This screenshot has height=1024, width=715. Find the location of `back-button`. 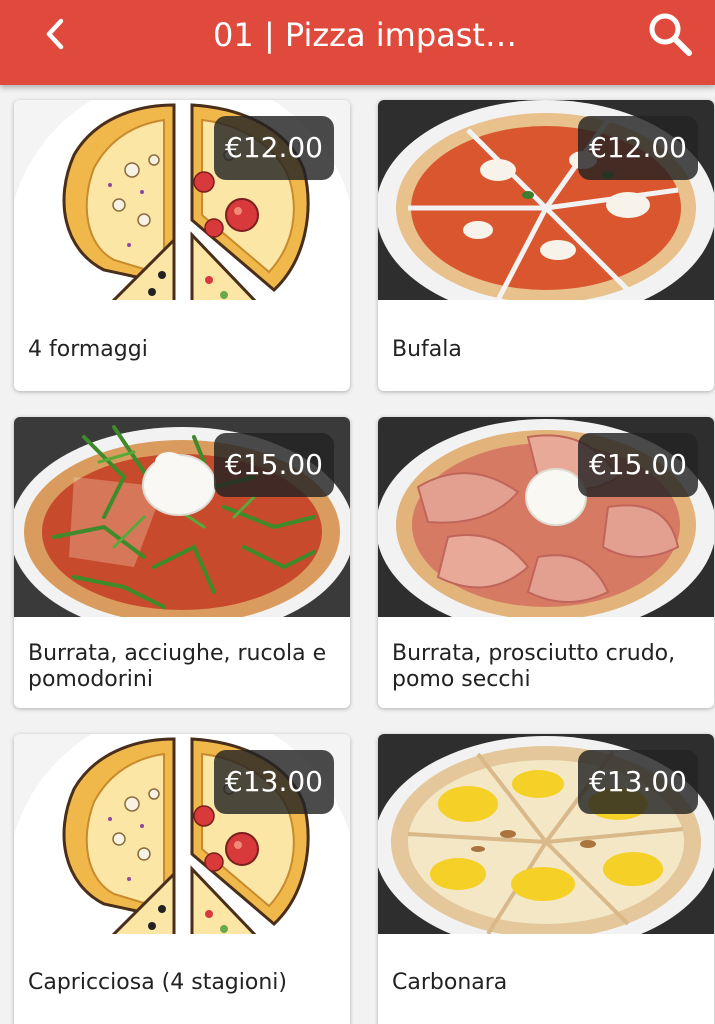

back-button is located at coordinates (55, 34).